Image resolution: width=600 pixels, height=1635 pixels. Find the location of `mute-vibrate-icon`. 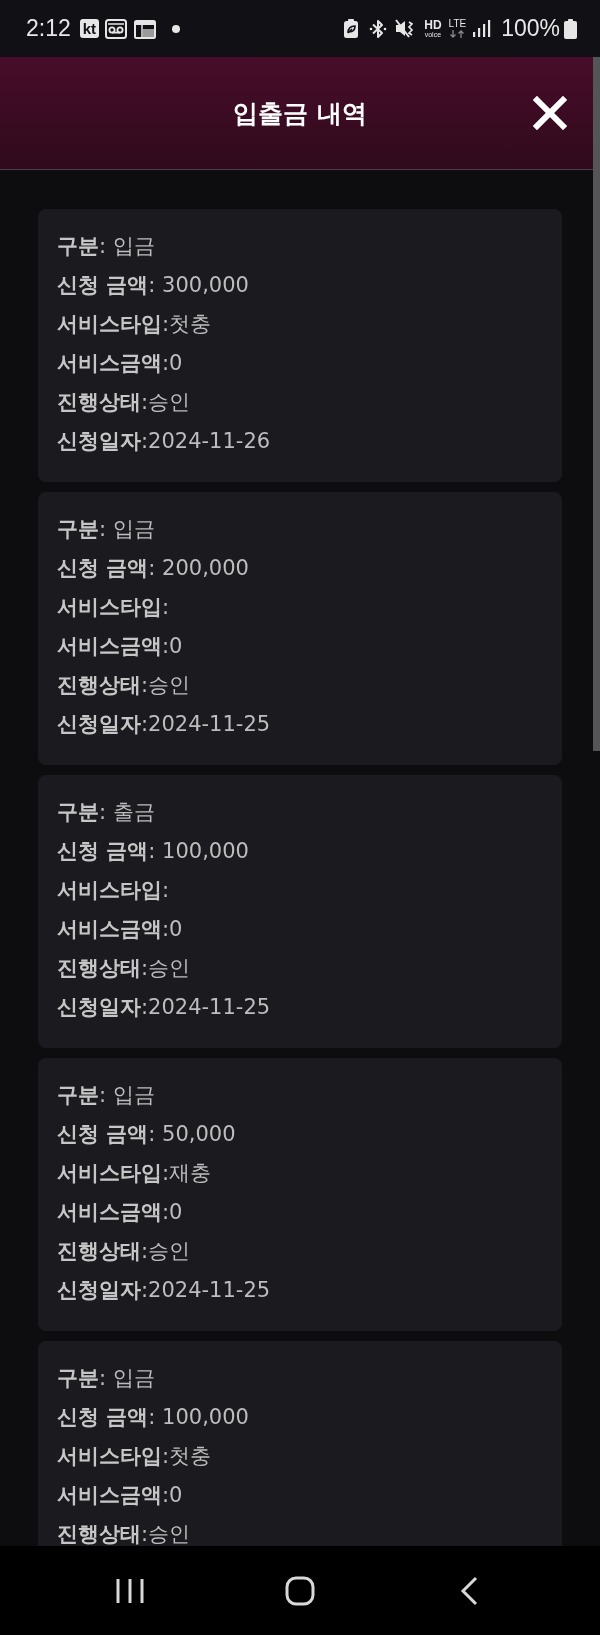

mute-vibrate-icon is located at coordinates (405, 28).